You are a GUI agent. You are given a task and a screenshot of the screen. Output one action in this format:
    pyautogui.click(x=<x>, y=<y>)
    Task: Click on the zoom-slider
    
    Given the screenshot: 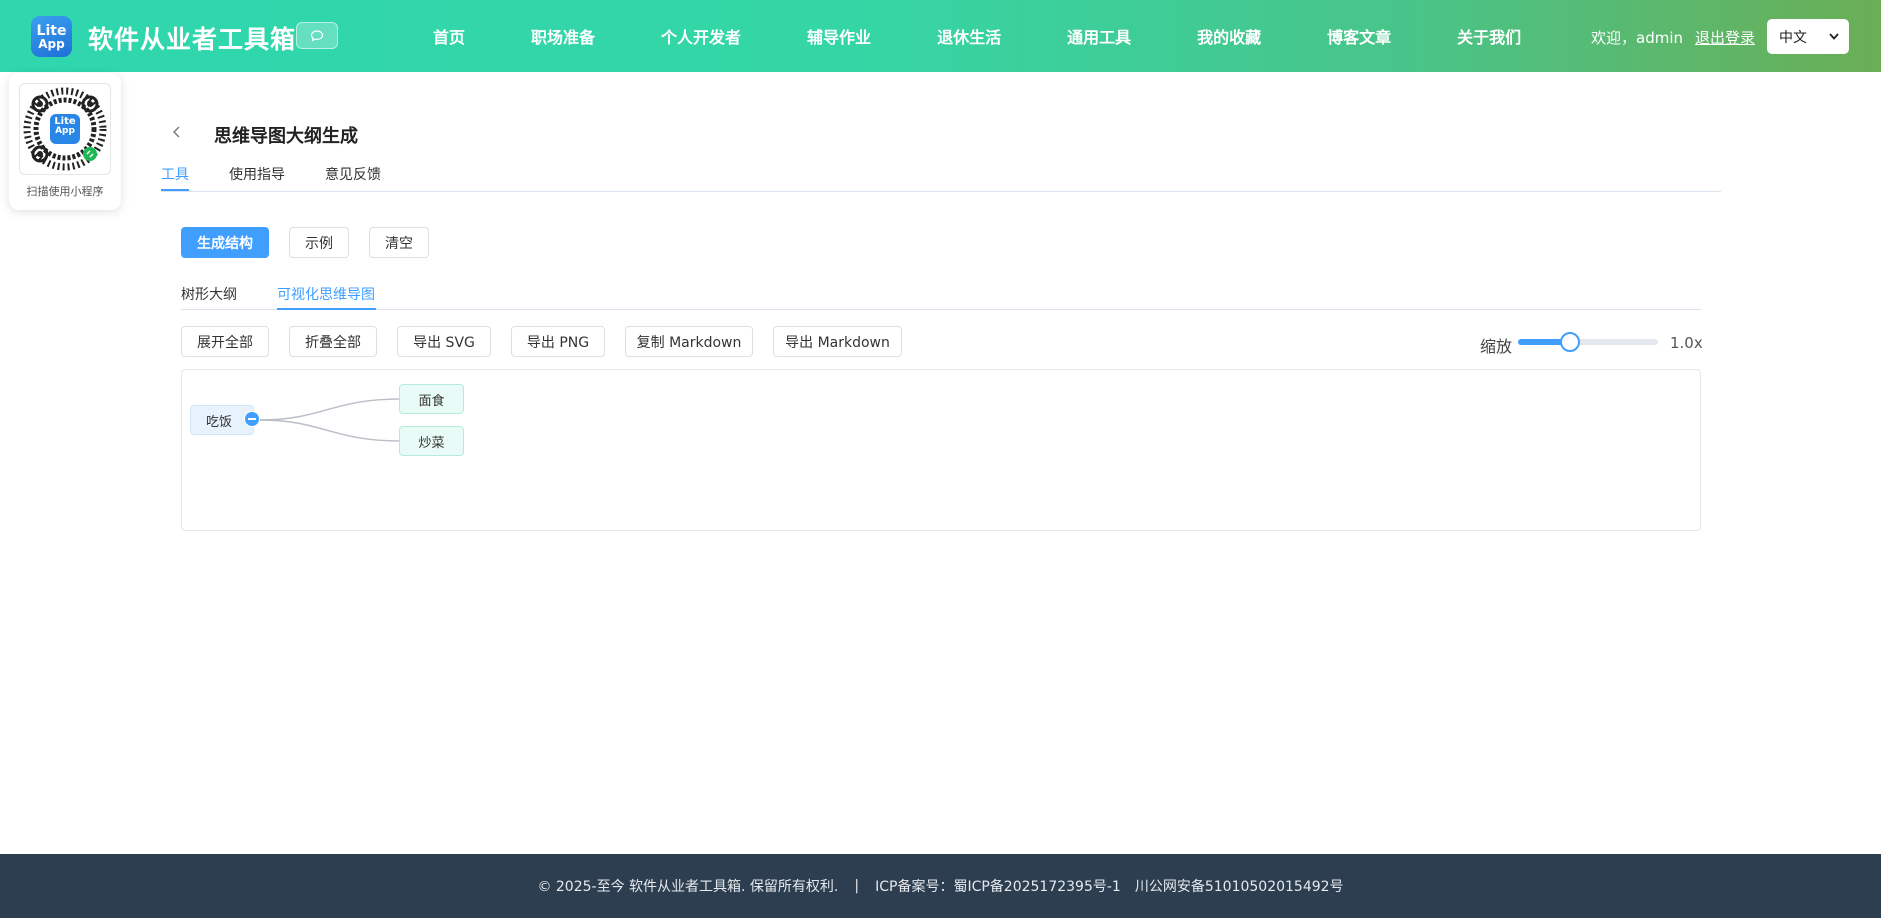 What is the action you would take?
    pyautogui.click(x=1588, y=342)
    